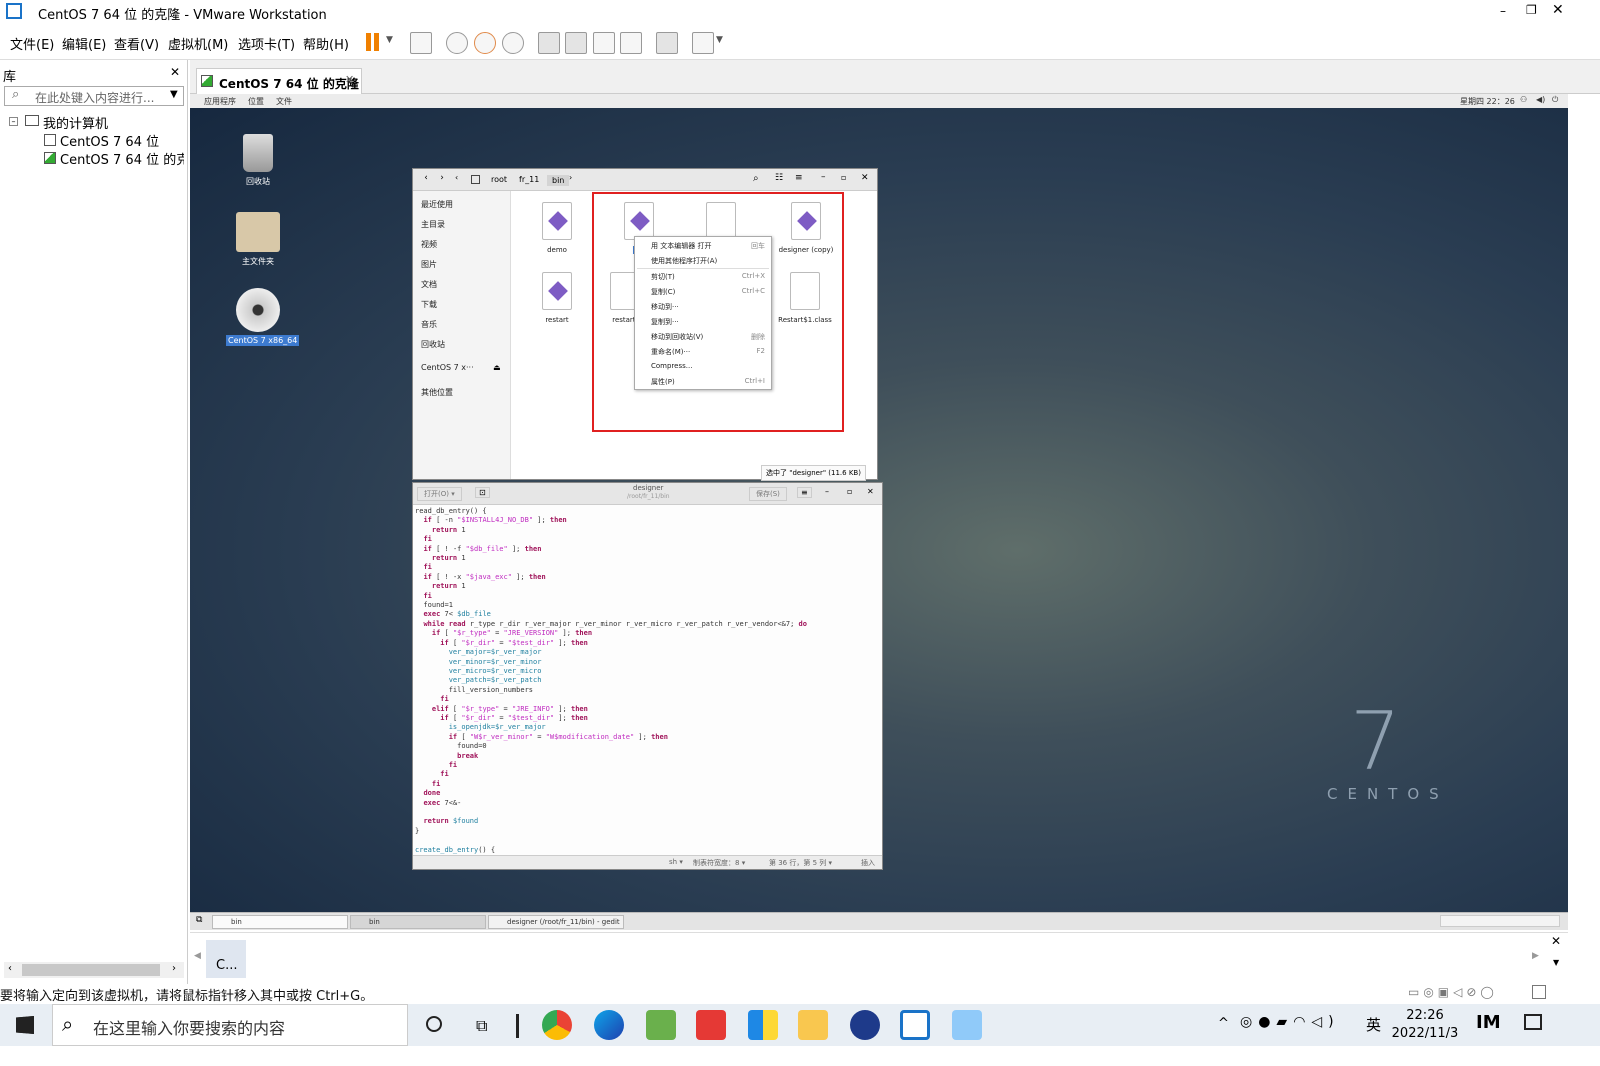 This screenshot has height=1066, width=1600. Describe the element at coordinates (661, 1025) in the screenshot. I see `app-icon-chart` at that location.